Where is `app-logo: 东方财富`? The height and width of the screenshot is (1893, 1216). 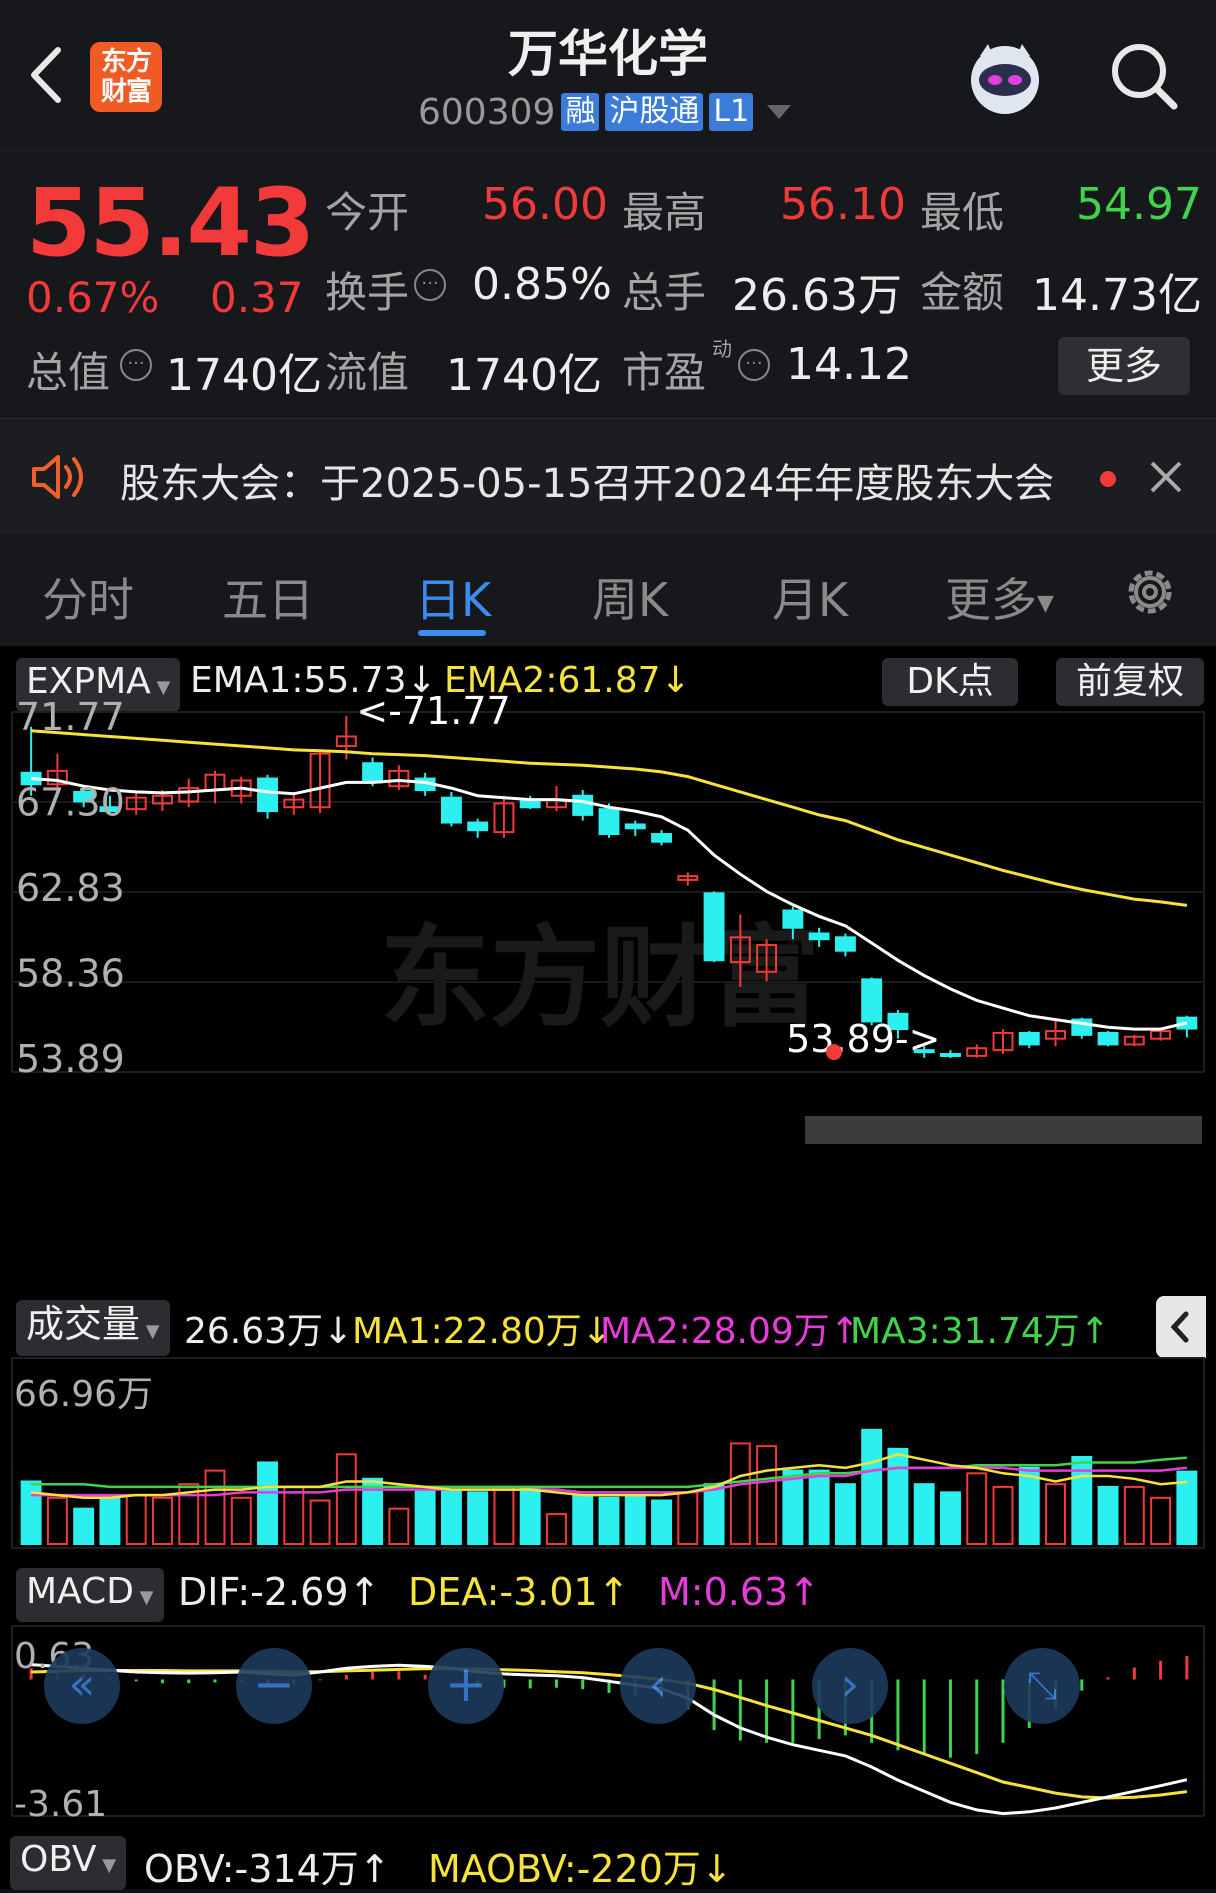
app-logo: 东方财富 is located at coordinates (126, 77).